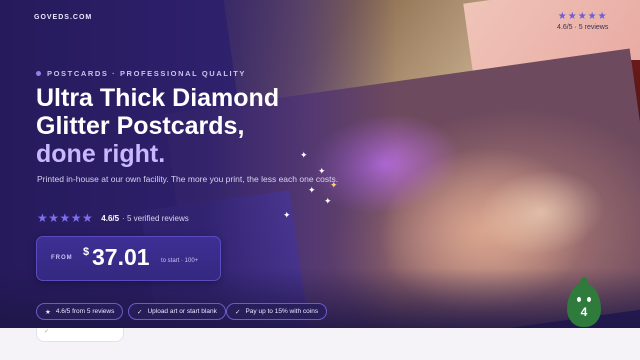 The height and width of the screenshot is (360, 640). I want to click on price-note: to start · 100+, so click(180, 261).